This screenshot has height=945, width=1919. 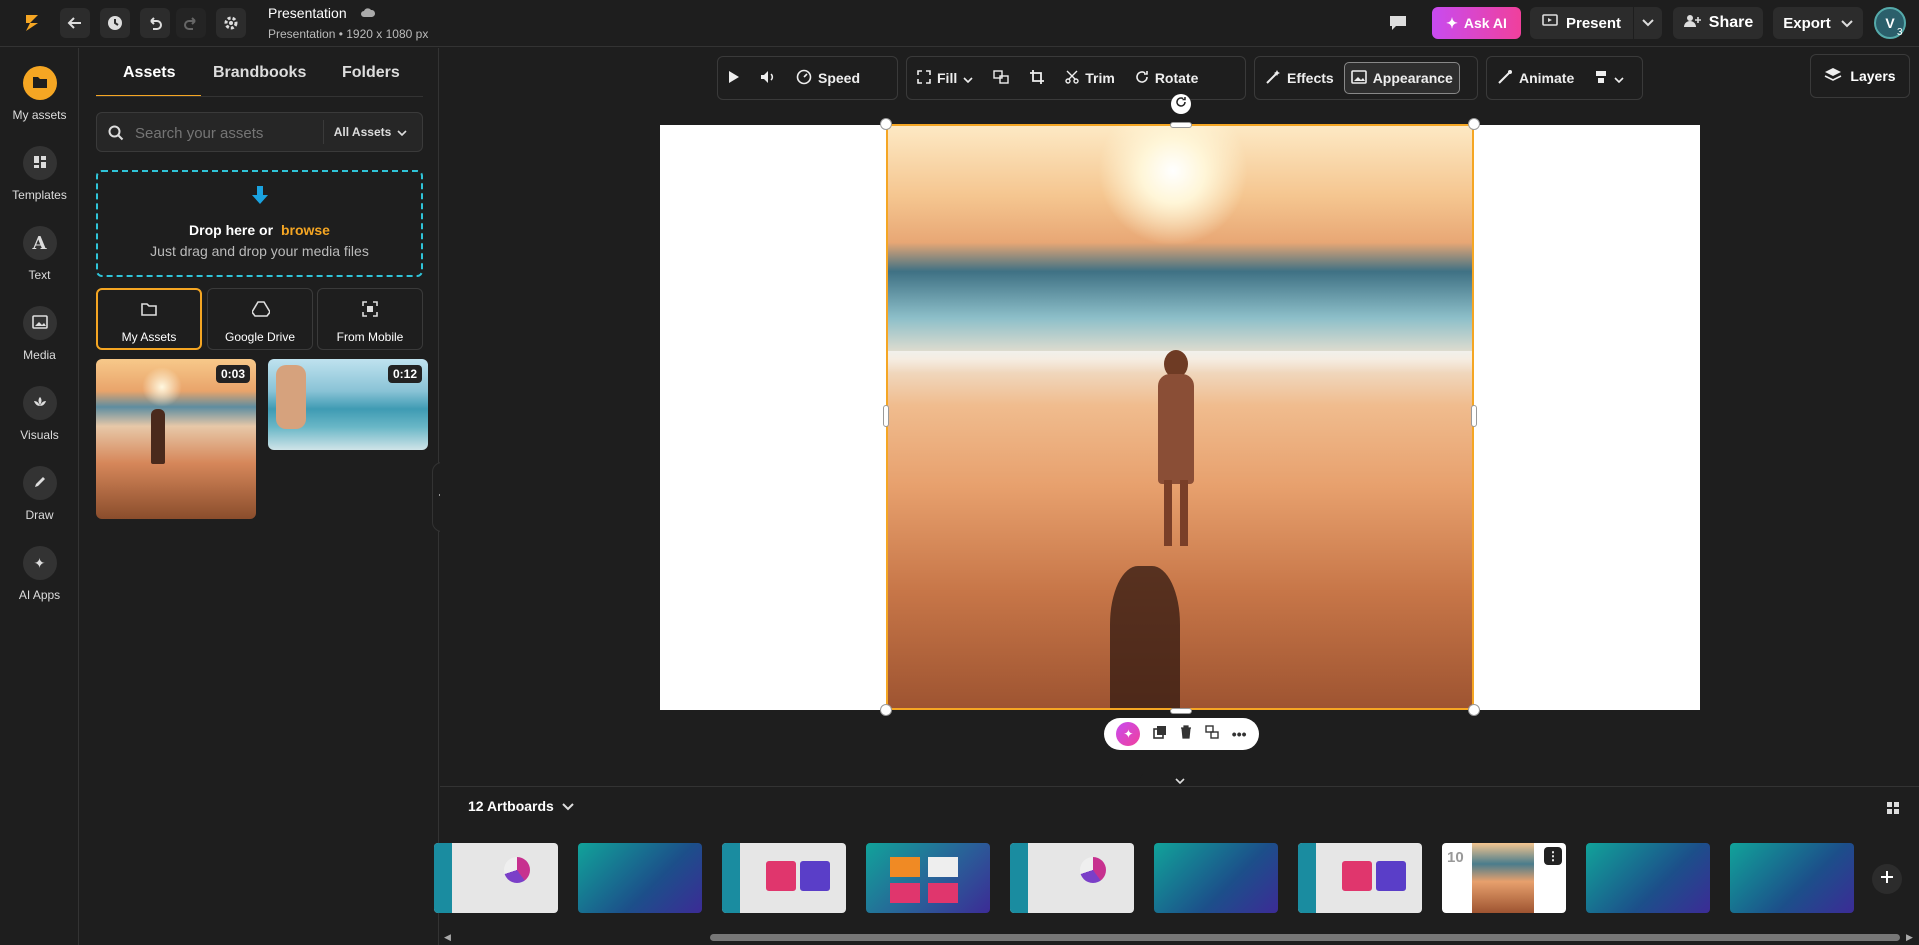 I want to click on settings-button, so click(x=231, y=23).